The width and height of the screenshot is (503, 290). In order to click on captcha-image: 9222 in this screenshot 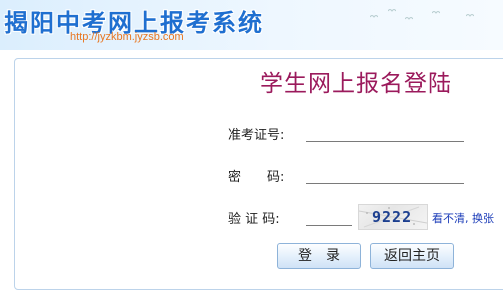, I will do `click(393, 217)`.